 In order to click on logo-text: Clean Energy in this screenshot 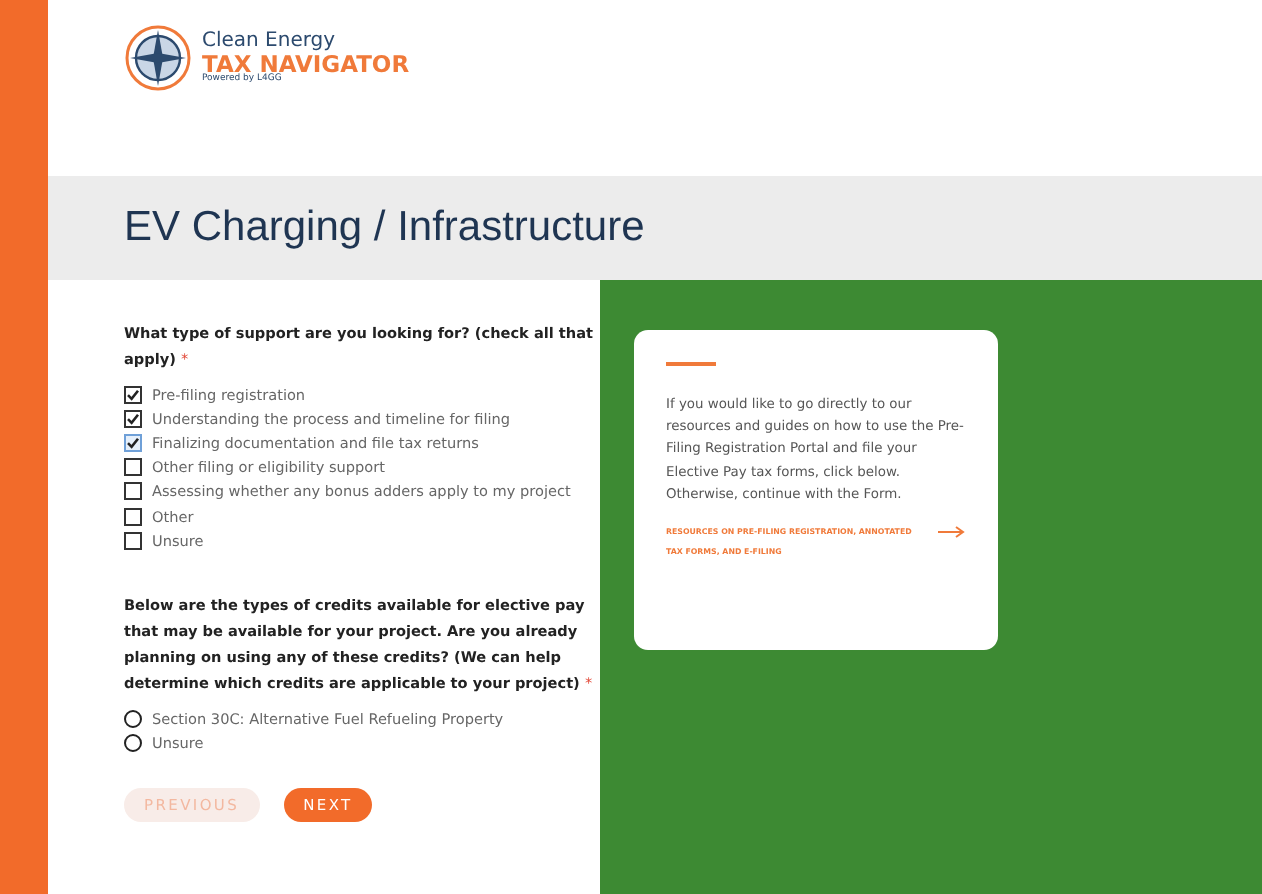, I will do `click(270, 40)`.